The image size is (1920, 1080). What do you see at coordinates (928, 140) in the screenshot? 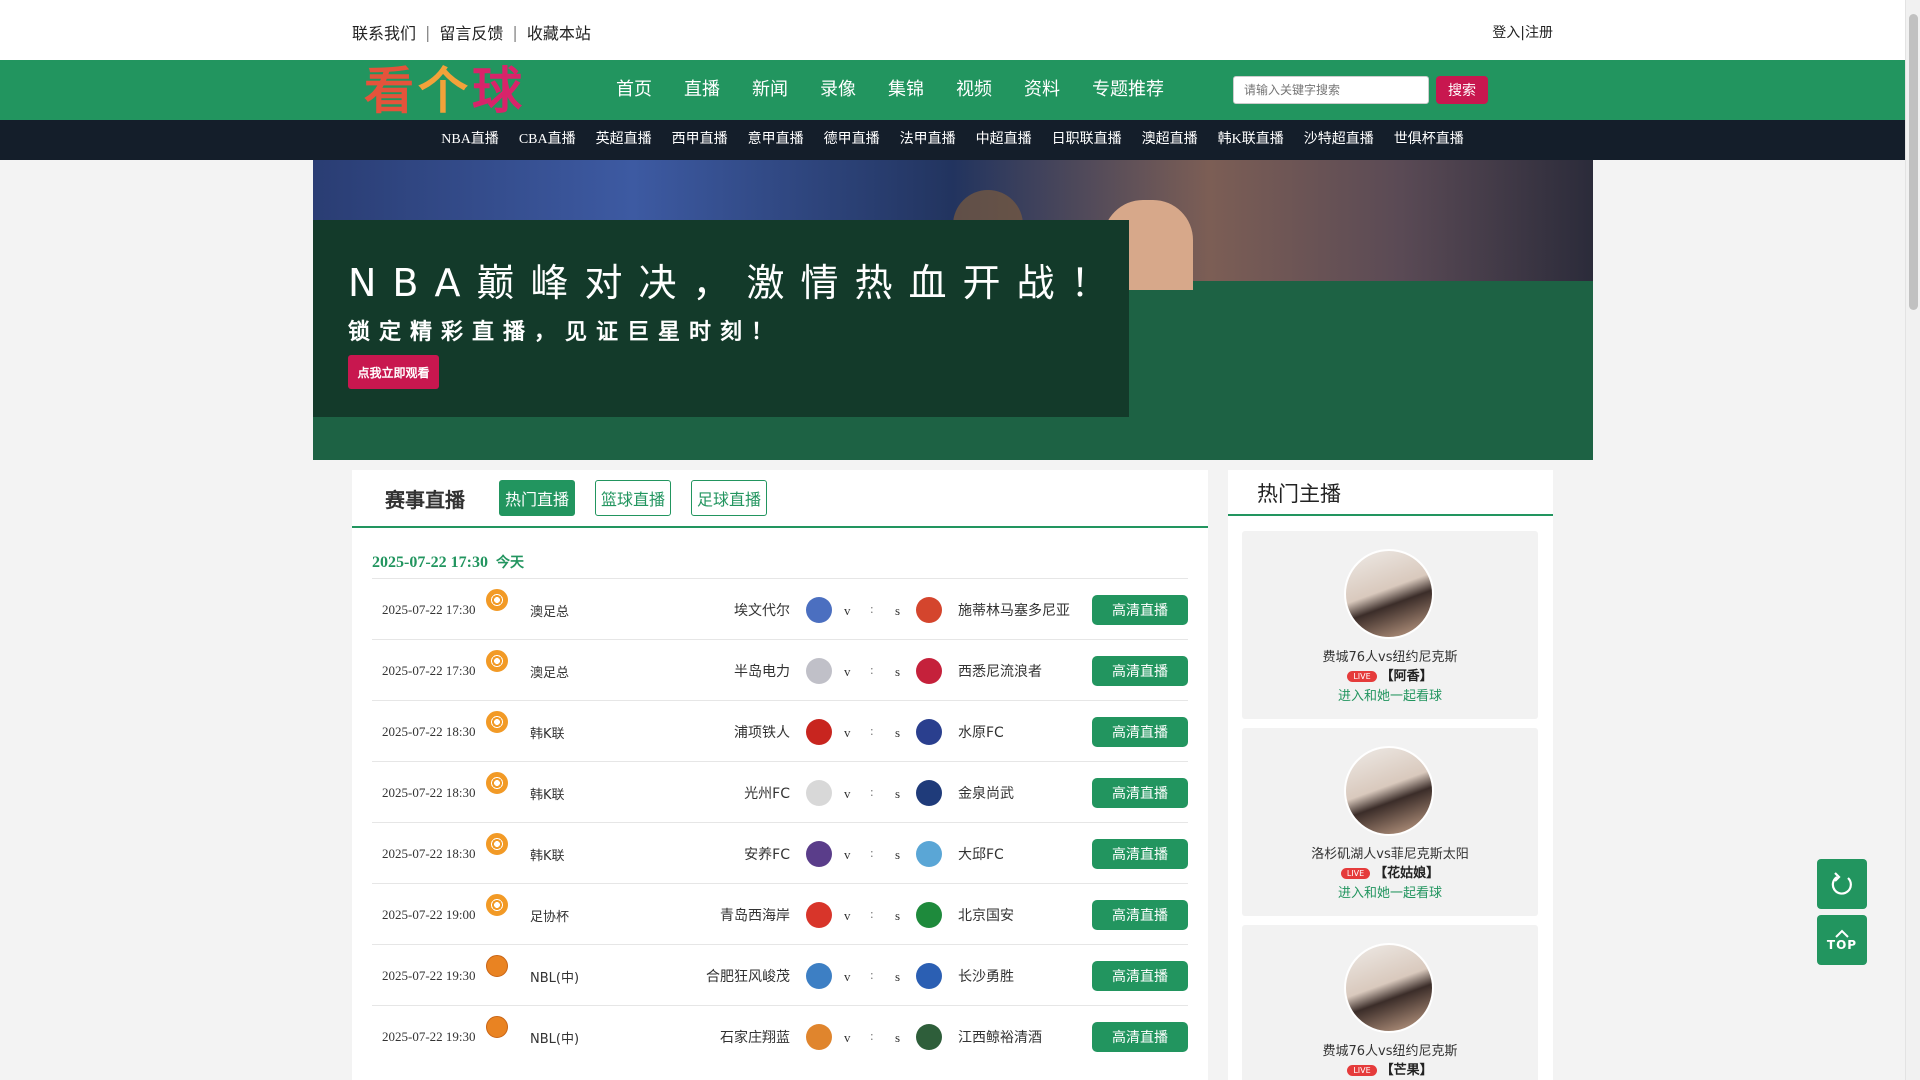
I see `league-link-ligue1: 法甲直播` at bounding box center [928, 140].